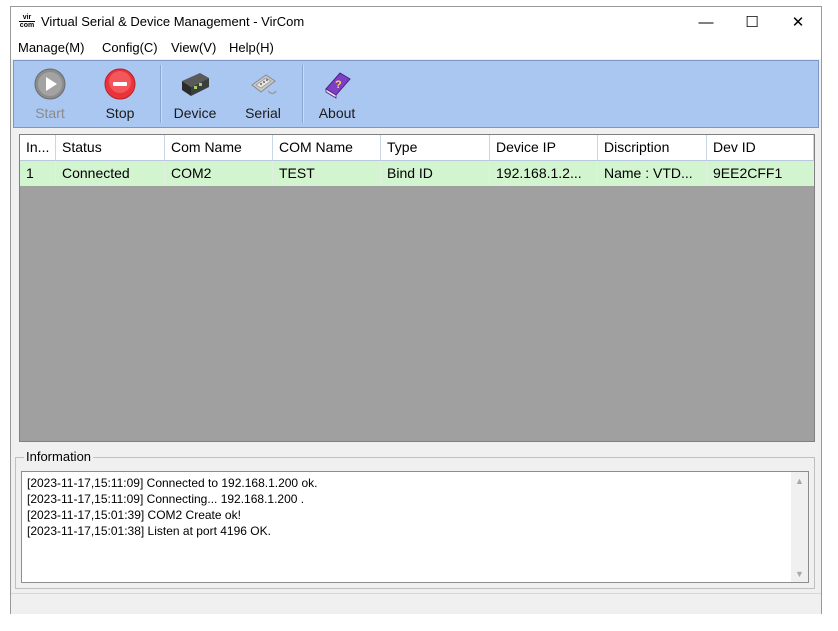 The image size is (838, 631). I want to click on column-header-type: Type, so click(435, 147).